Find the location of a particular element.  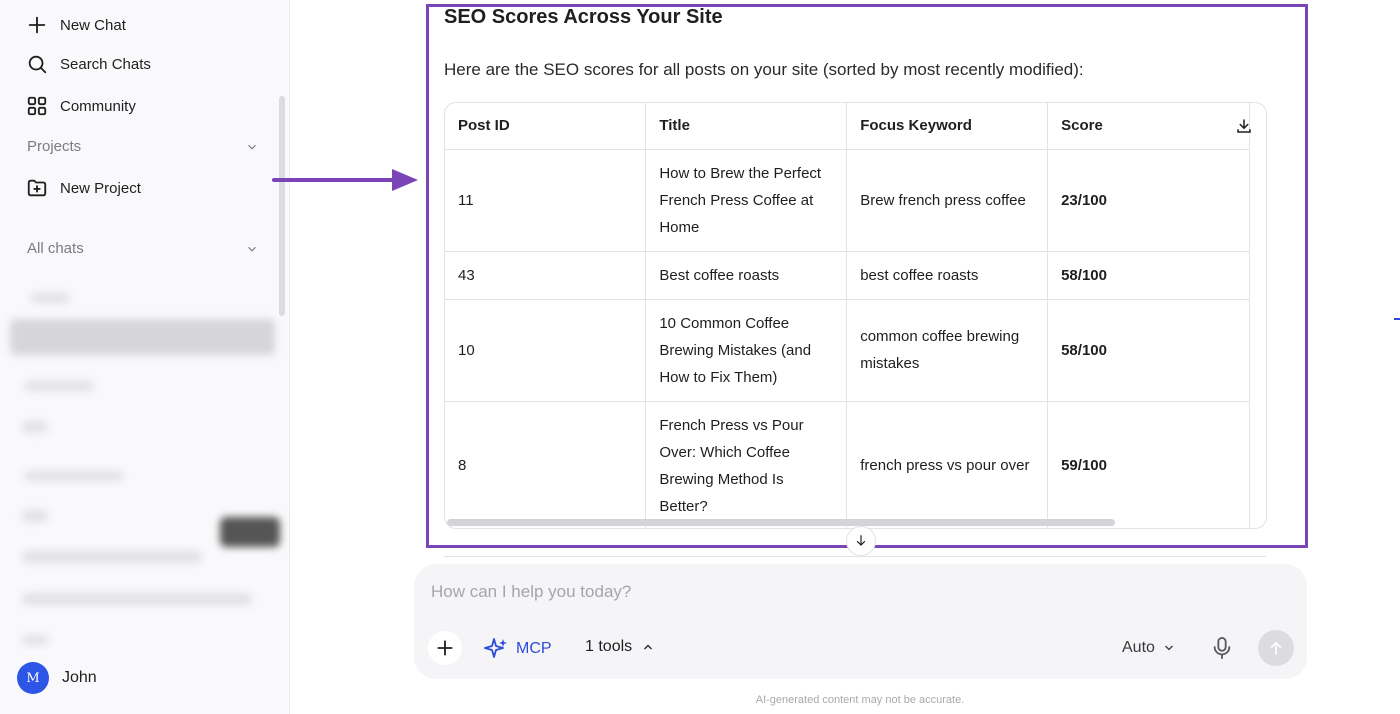

new-project-label: New Project is located at coordinates (100, 188).